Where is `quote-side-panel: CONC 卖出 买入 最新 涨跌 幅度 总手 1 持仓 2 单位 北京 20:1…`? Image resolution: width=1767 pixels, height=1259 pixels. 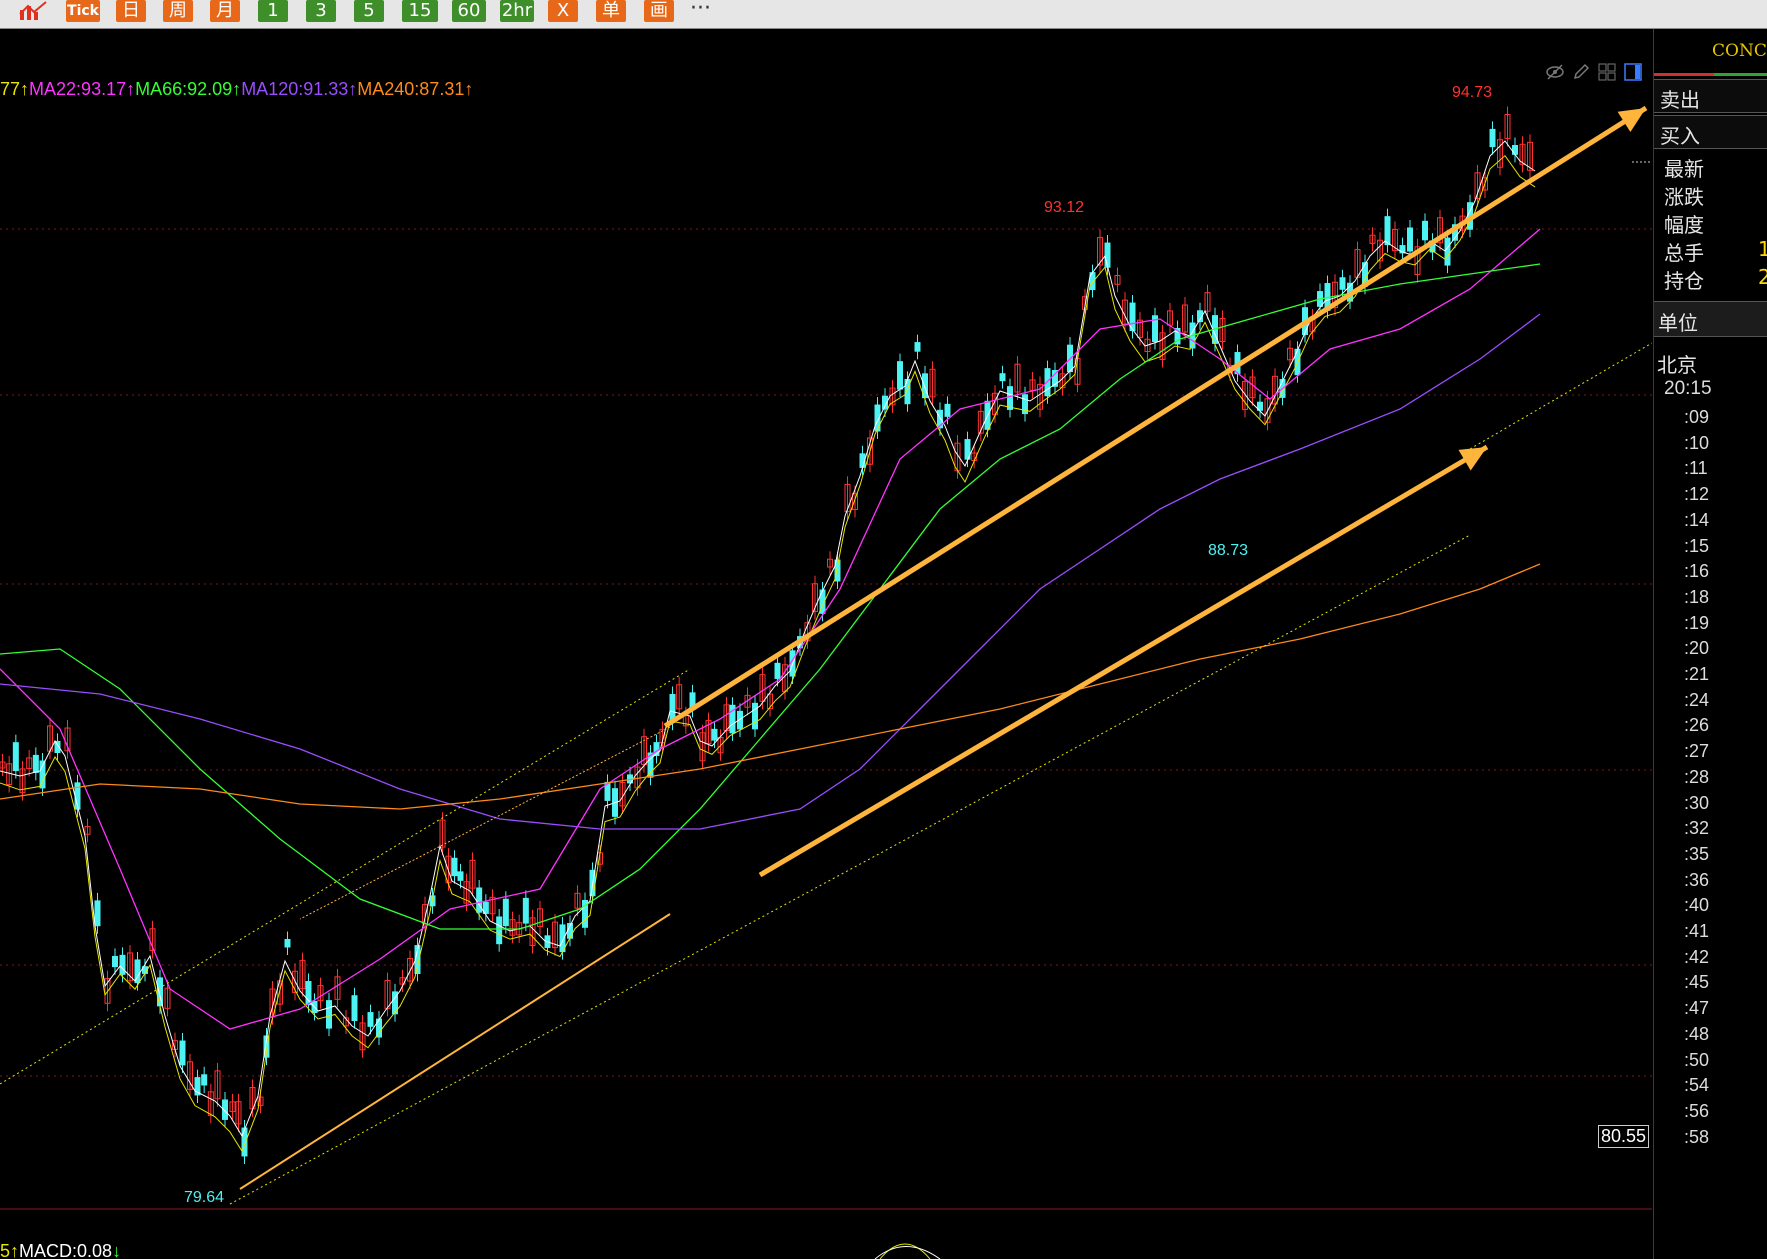
quote-side-panel: CONC 卖出 买入 最新 涨跌 幅度 总手 1 持仓 2 单位 北京 20:1… is located at coordinates (1710, 644).